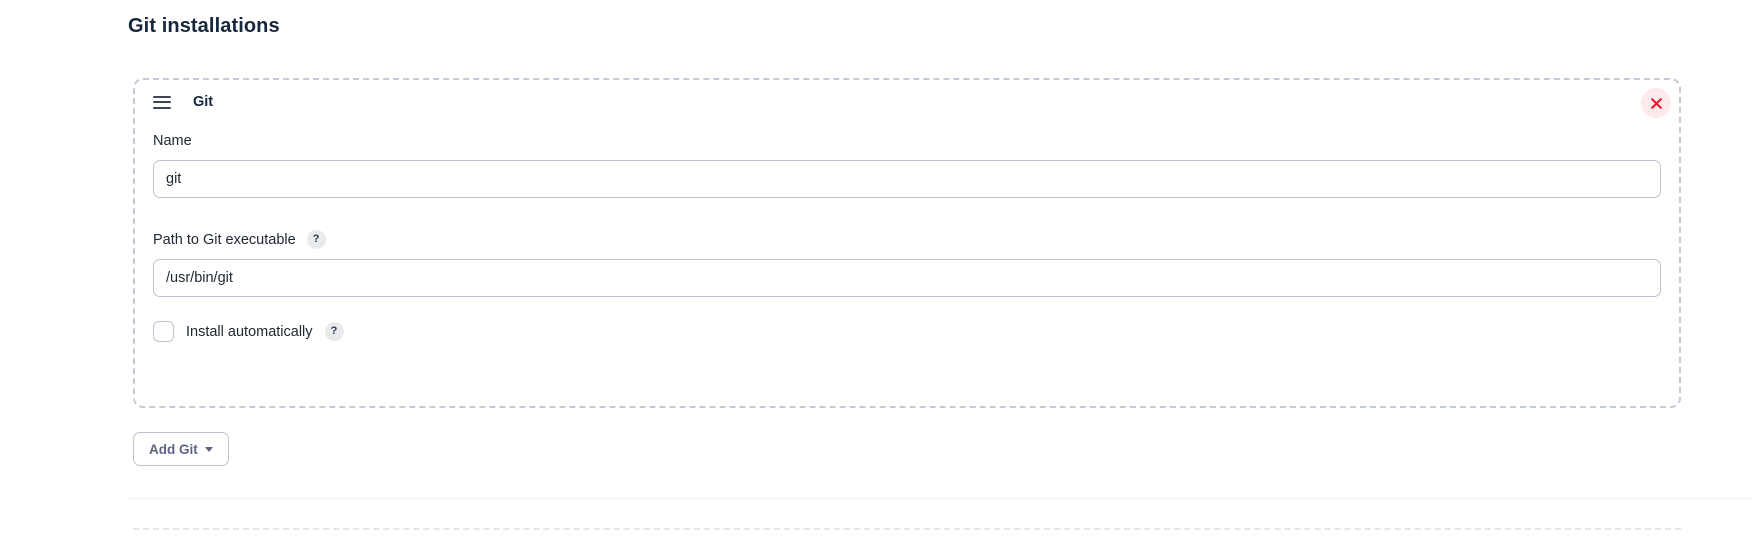  I want to click on delete-git-installation-button, so click(1656, 103).